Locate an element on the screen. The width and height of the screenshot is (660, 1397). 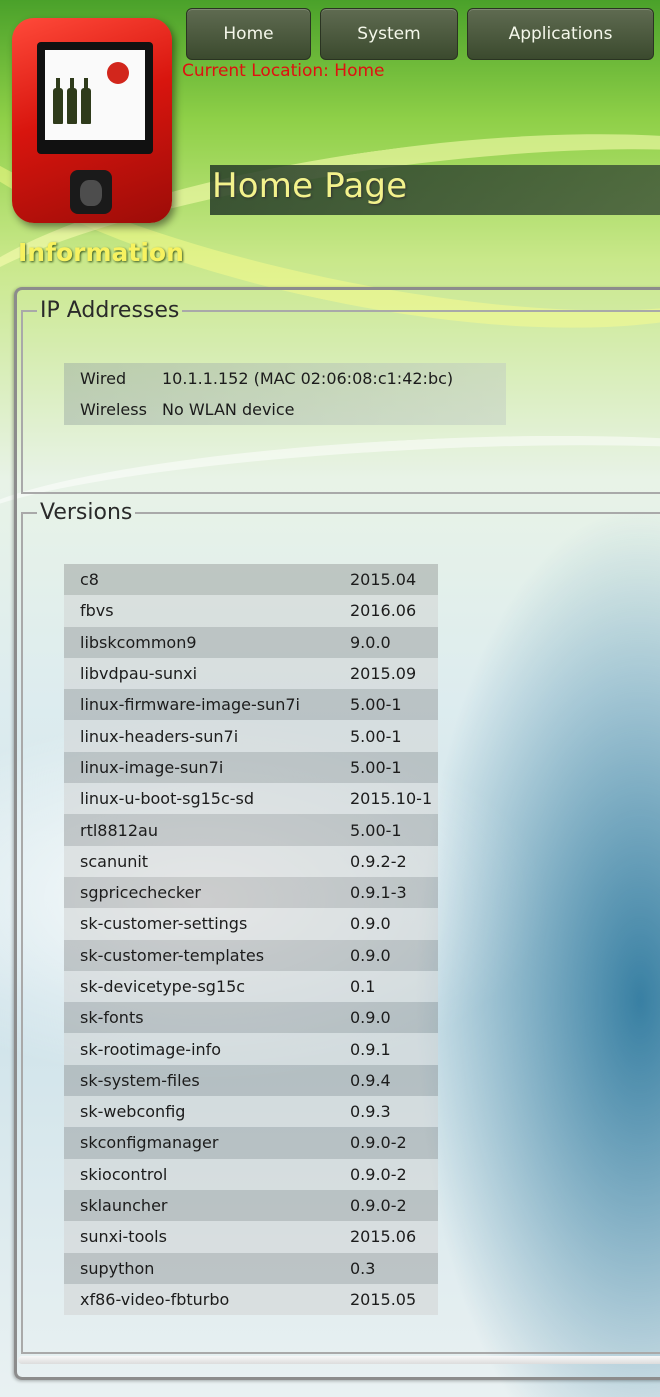
package-name-cell: libskcommon9 is located at coordinates (199, 642).